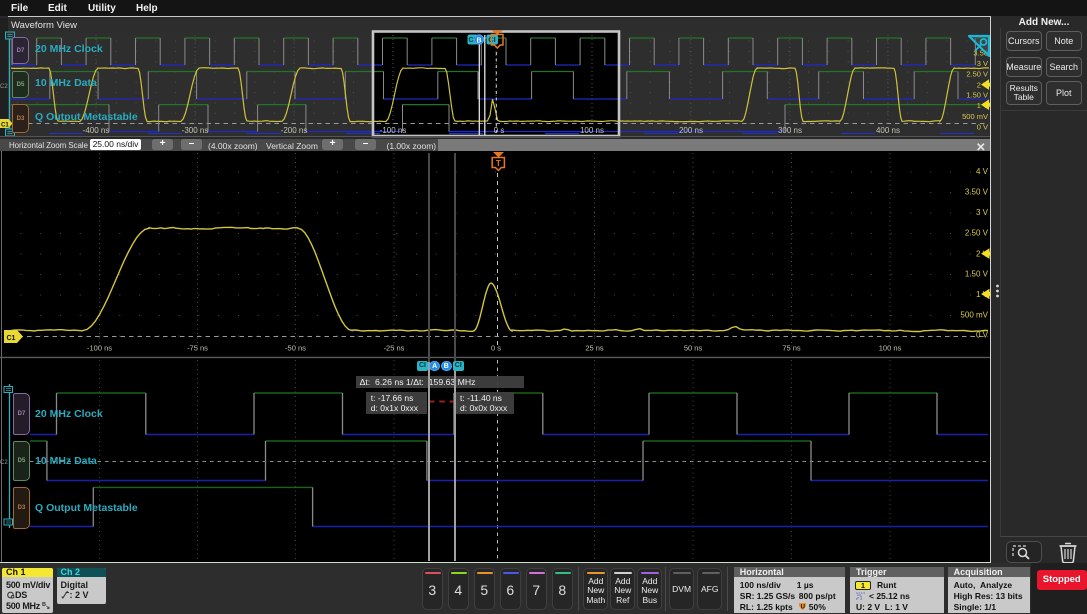  Describe the element at coordinates (195, 130) in the screenshot. I see `svg-text: -300 ns` at that location.